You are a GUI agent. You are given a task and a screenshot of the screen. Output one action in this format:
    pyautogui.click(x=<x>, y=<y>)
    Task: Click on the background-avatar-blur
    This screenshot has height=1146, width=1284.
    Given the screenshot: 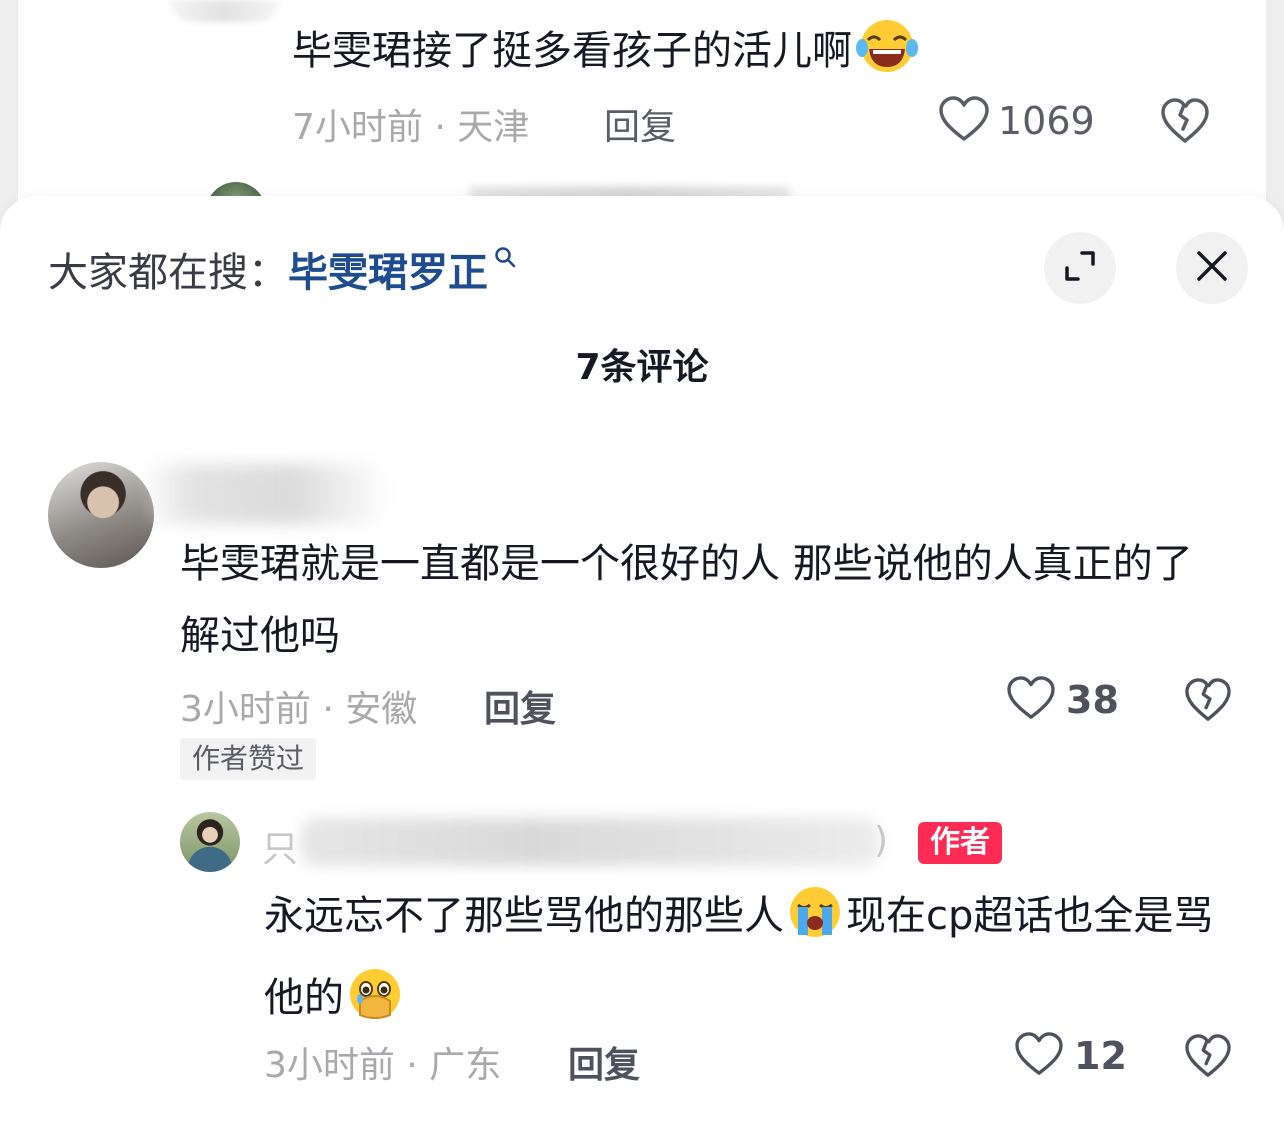 What is the action you would take?
    pyautogui.click(x=225, y=11)
    